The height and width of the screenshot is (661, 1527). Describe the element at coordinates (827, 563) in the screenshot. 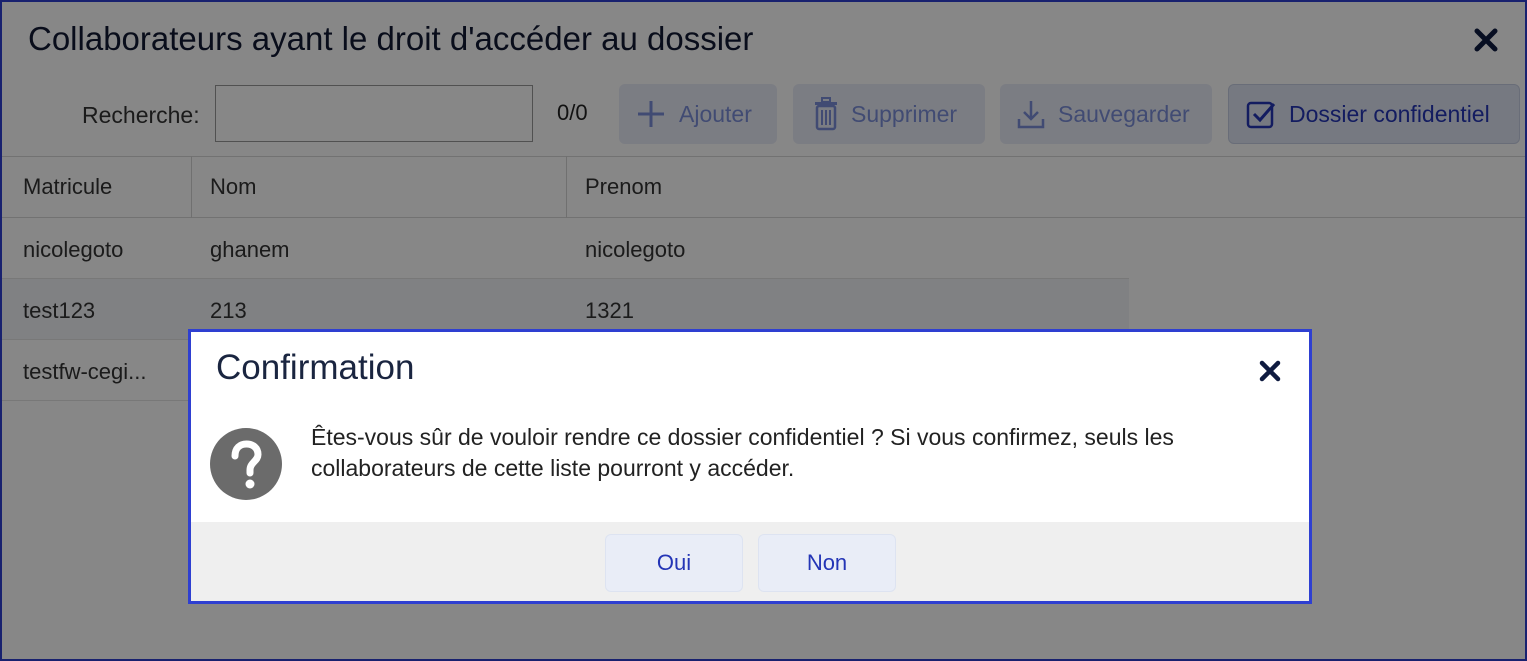

I see `no-button: Non` at that location.